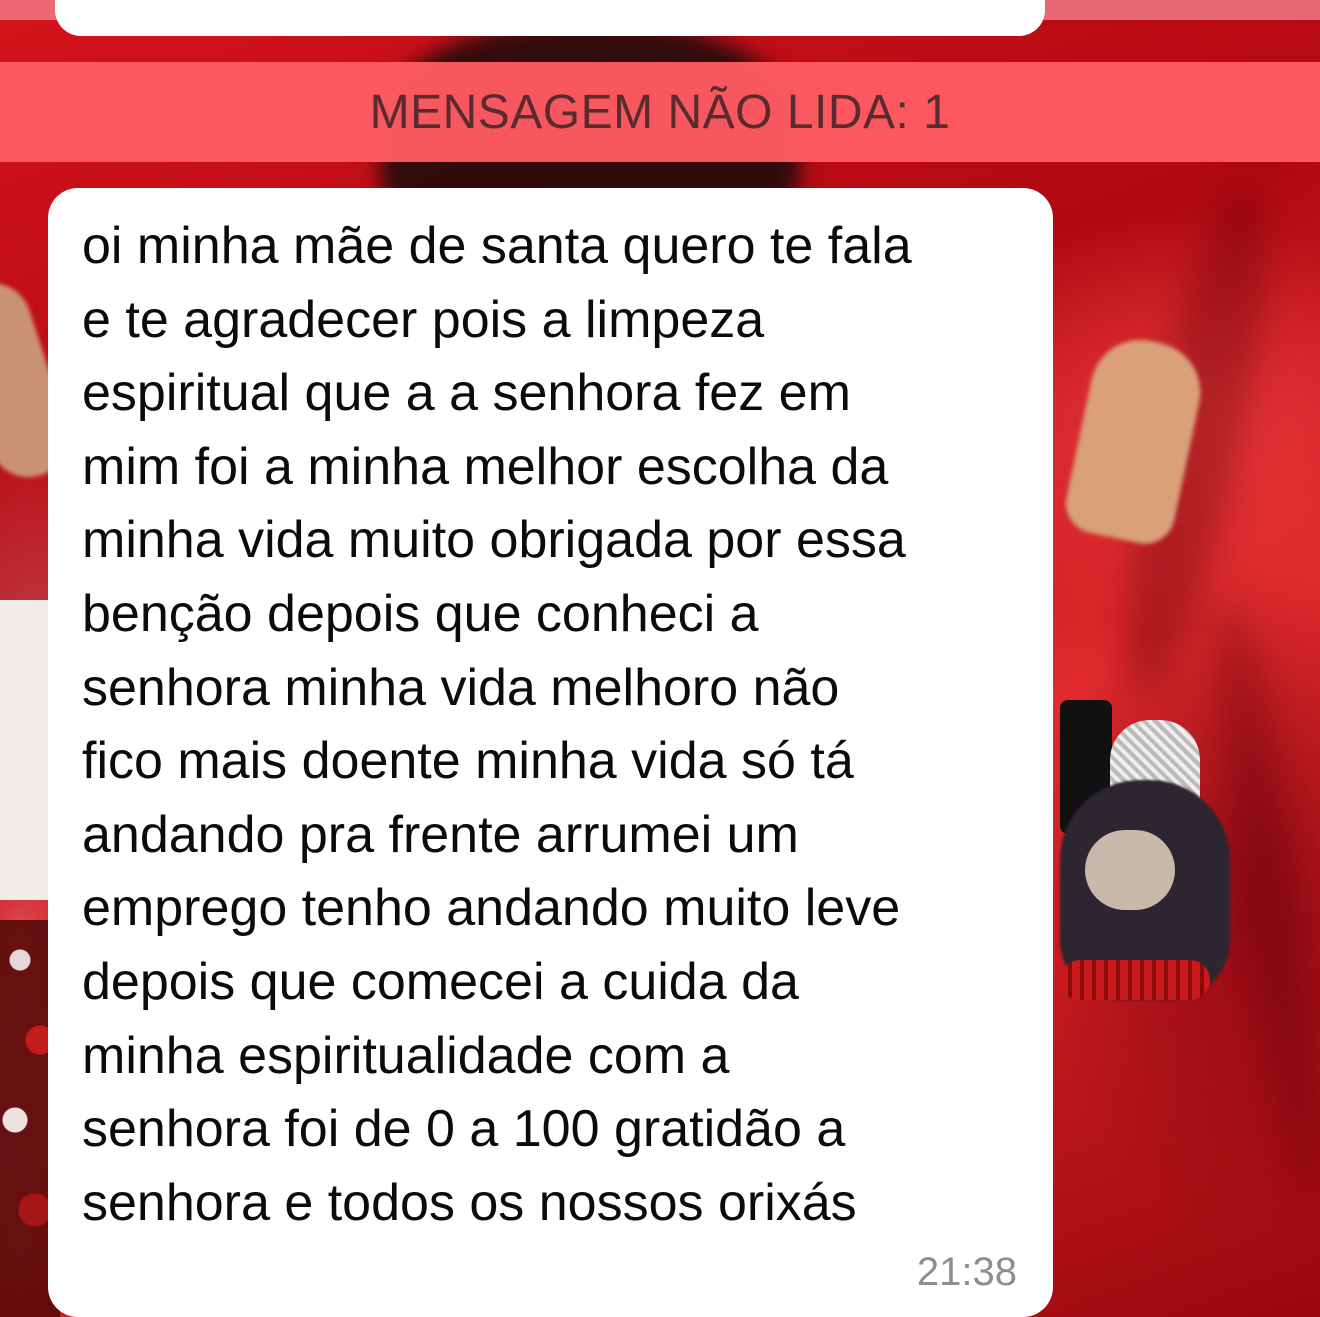 This screenshot has width=1320, height=1317. I want to click on unread-messages-divider: MENSAGEM NÃO LIDA: 1, so click(660, 112).